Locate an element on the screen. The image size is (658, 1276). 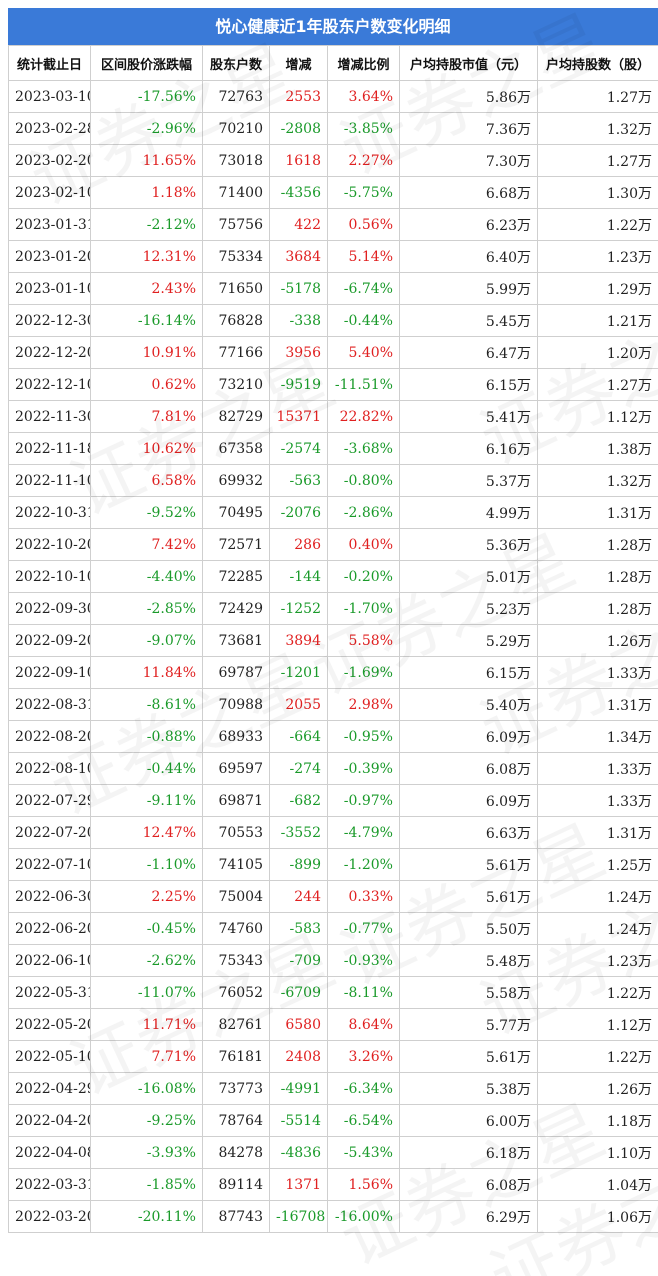
cell-avg-shares: 1.20万 is located at coordinates (597, 352).